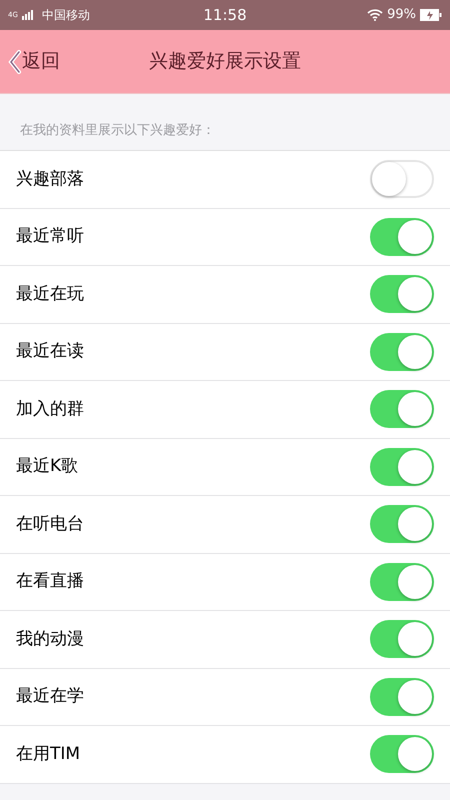  What do you see at coordinates (50, 294) in the screenshot?
I see `setting-label: 最近在玩` at bounding box center [50, 294].